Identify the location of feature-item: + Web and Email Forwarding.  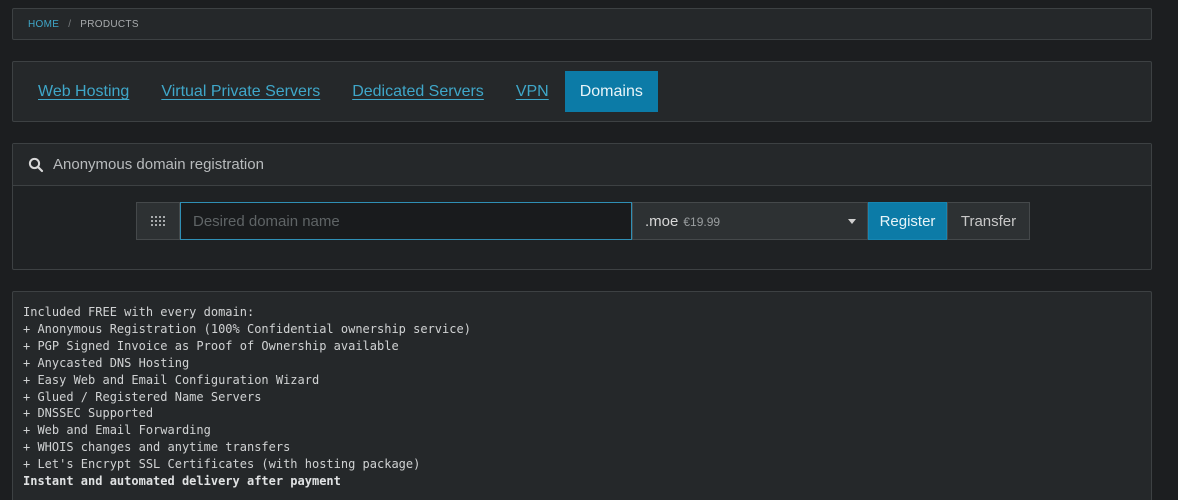
(117, 430).